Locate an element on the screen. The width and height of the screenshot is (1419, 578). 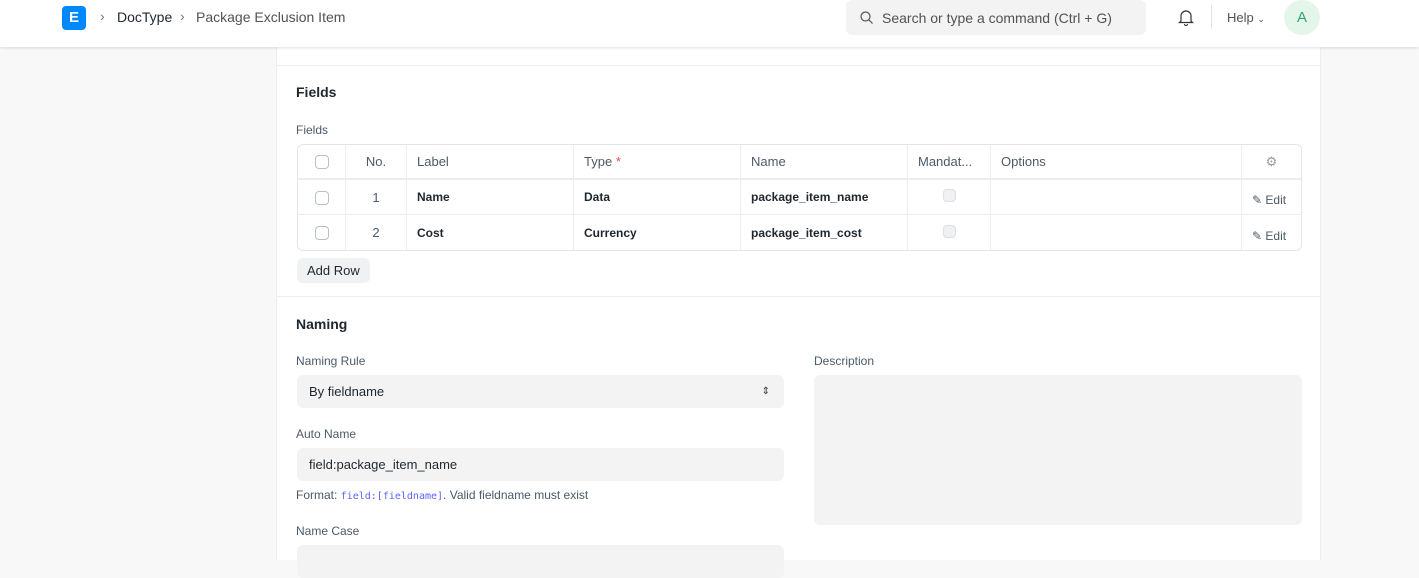
description-label: Description is located at coordinates (844, 361).